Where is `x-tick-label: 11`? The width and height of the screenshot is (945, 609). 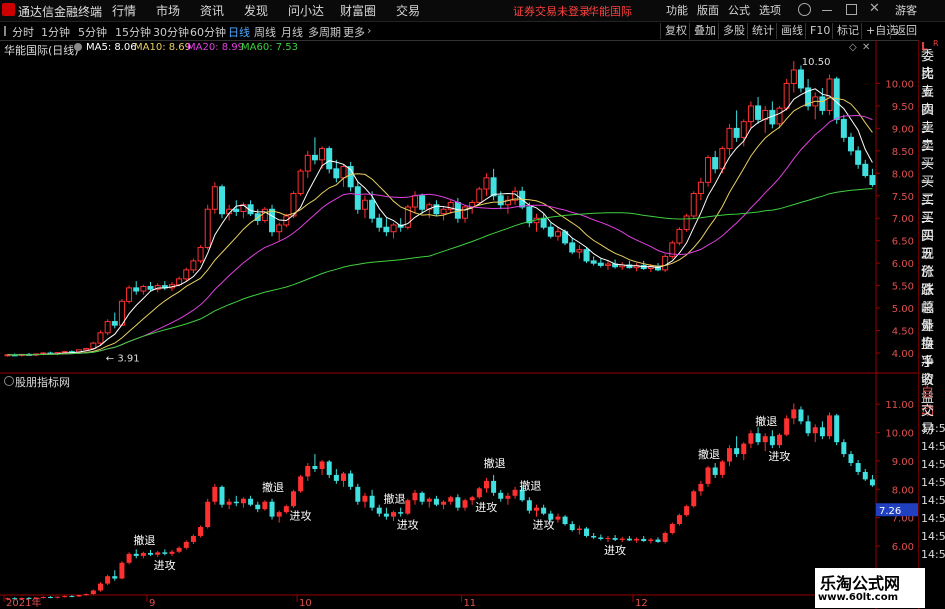 x-tick-label: 11 is located at coordinates (469, 603).